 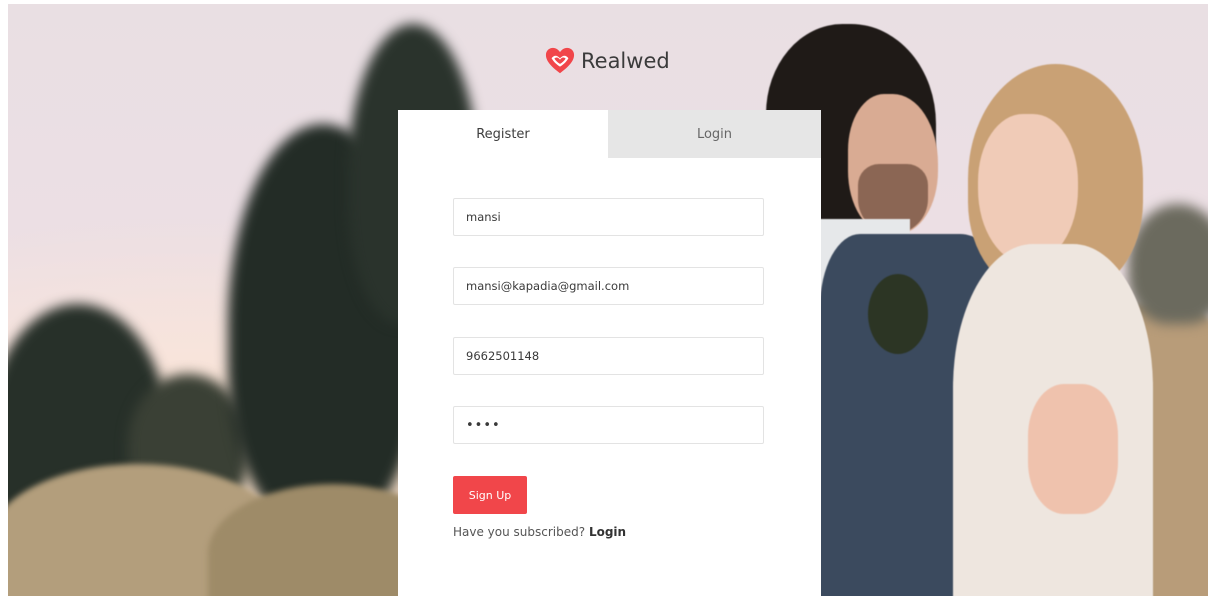 I want to click on brand-logo: Realwed, so click(x=607, y=61).